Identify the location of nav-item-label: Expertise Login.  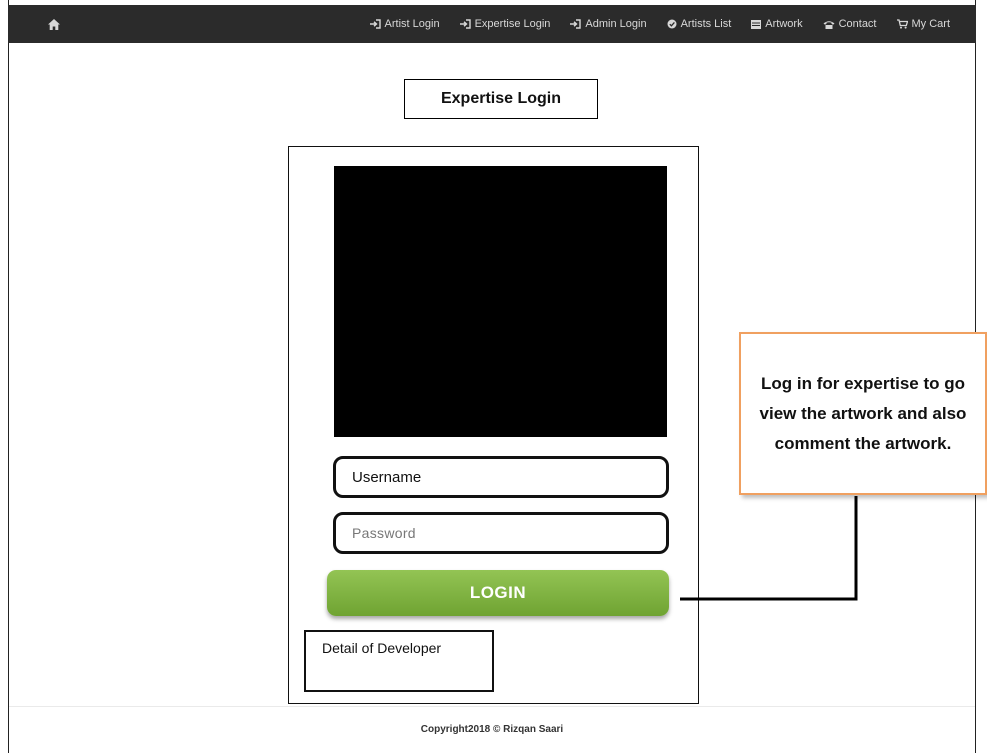
(512, 24).